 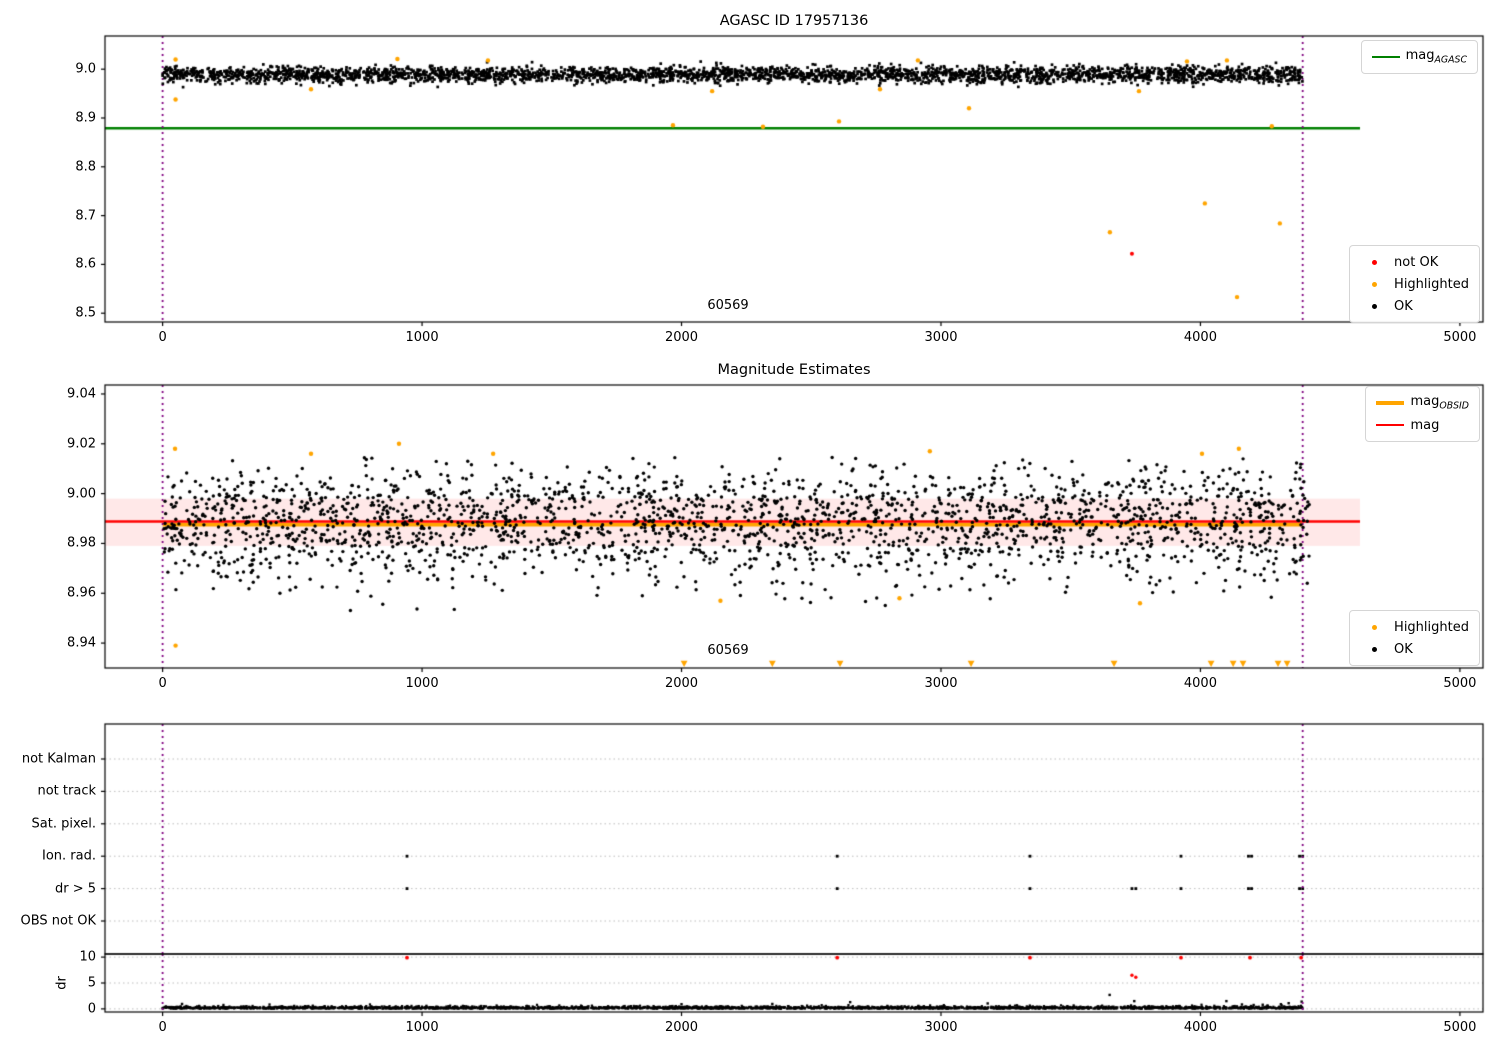 I want to click on middle-plot-ytick-9.00: 9.00, so click(x=81, y=494).